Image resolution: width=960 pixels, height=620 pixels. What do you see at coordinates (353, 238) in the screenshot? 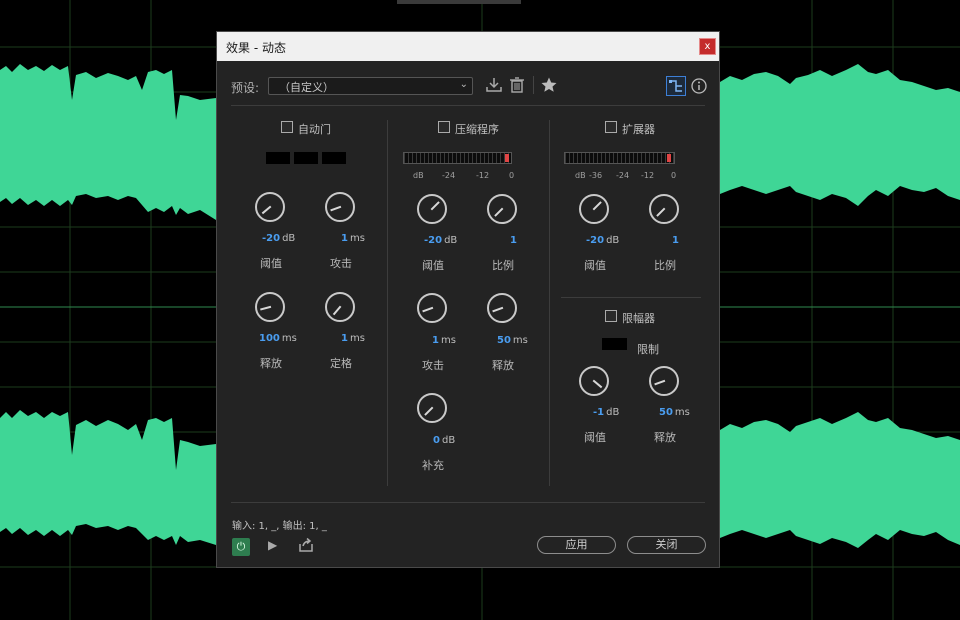
I see `autogate-attack-value: 1 ms` at bounding box center [353, 238].